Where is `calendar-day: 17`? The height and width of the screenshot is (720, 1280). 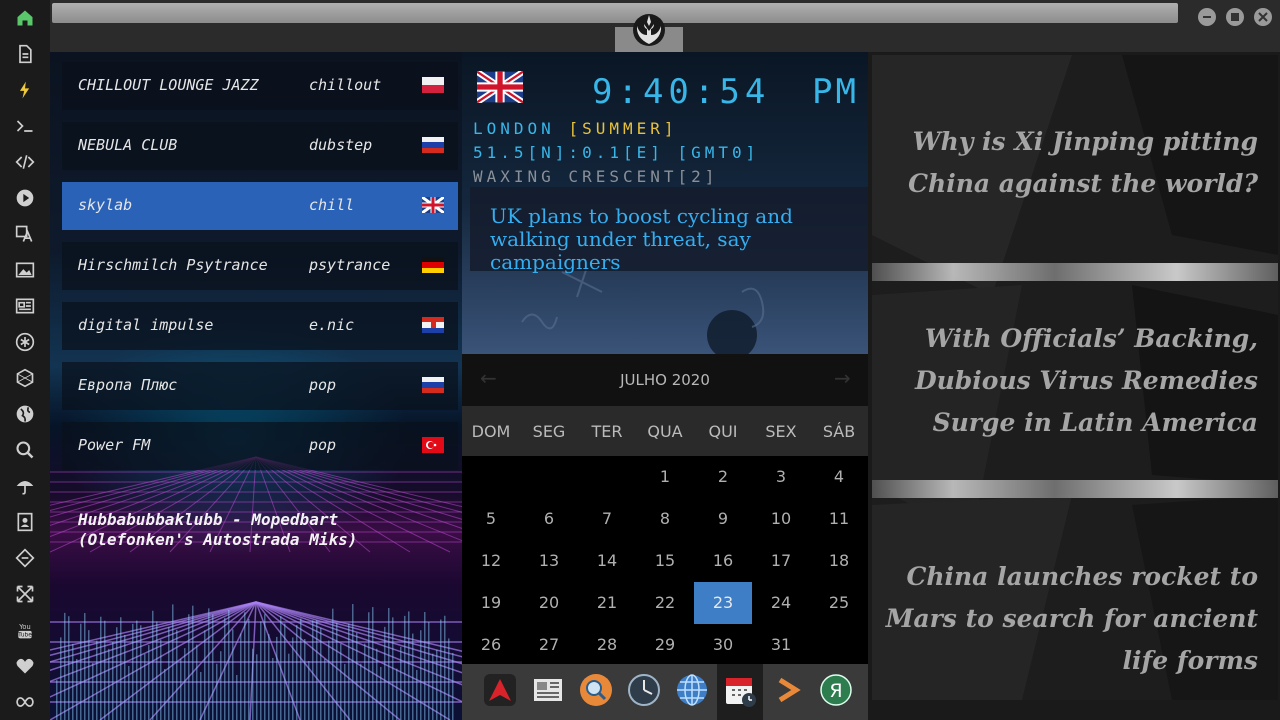 calendar-day: 17 is located at coordinates (781, 561).